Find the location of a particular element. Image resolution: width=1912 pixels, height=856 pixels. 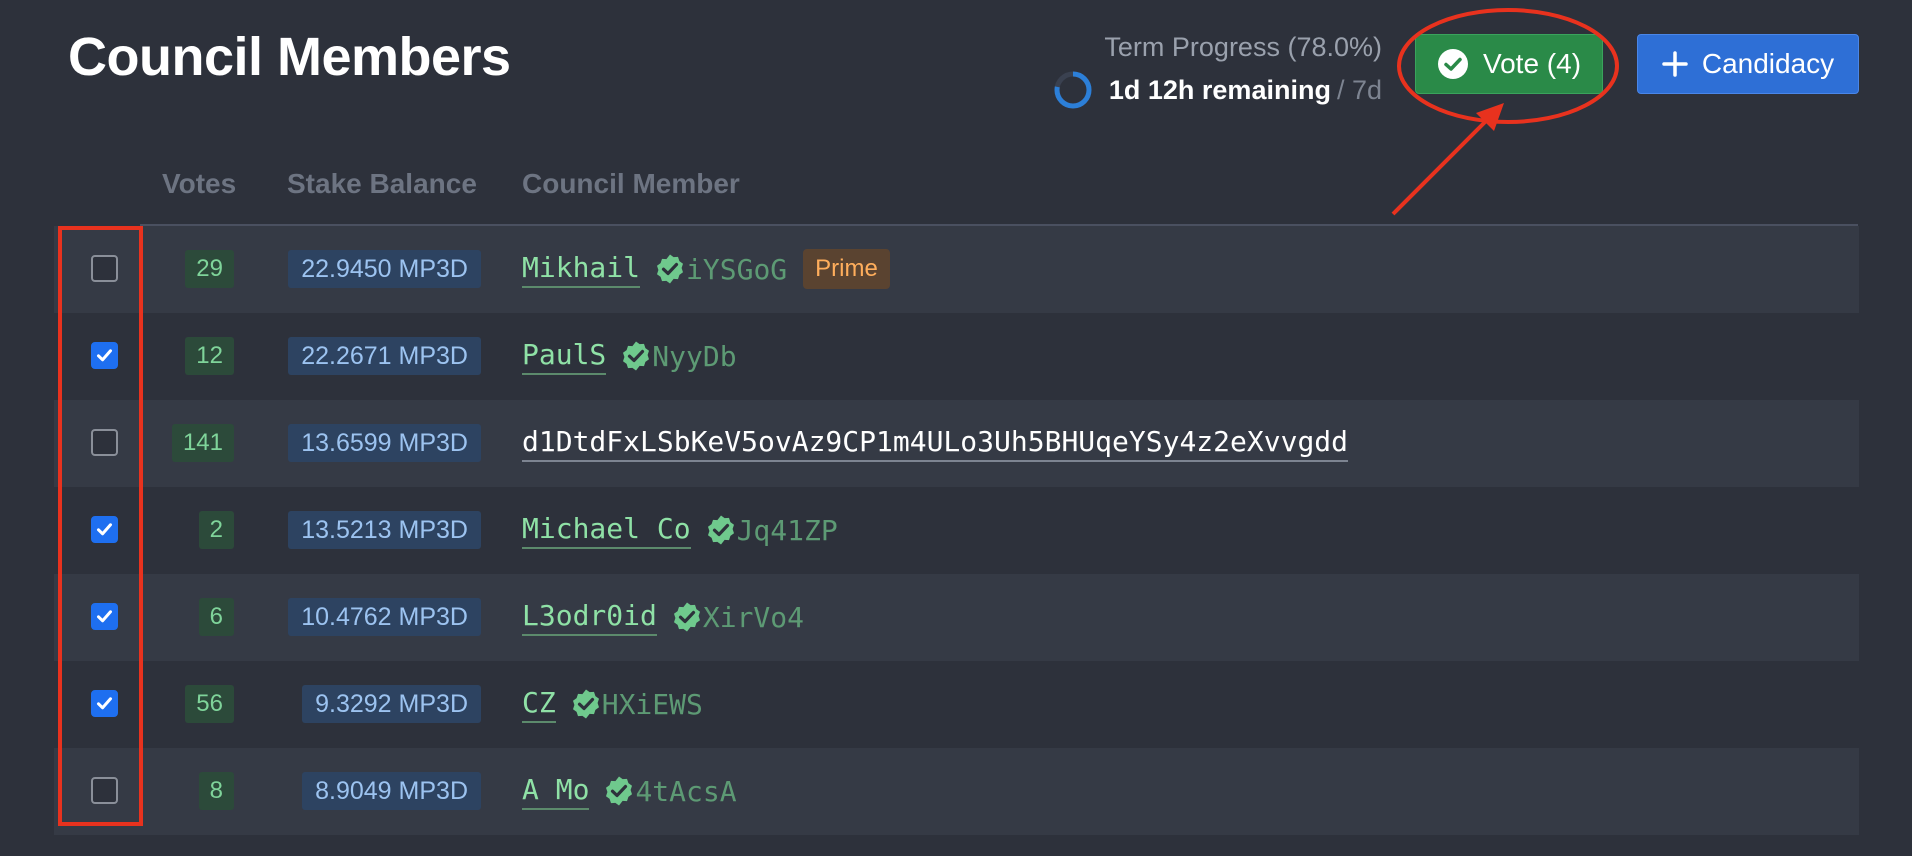

council-member: A Mo 4tAcsA is located at coordinates (629, 791).